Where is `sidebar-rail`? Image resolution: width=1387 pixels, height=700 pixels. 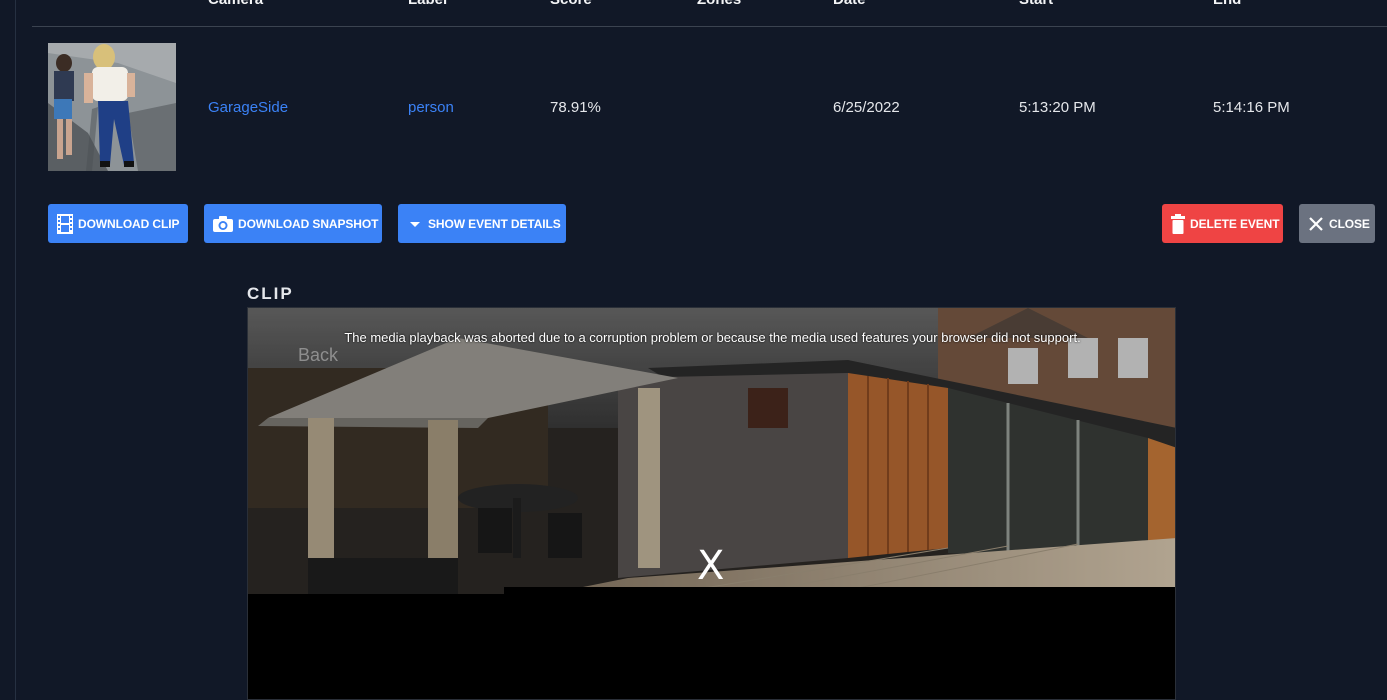 sidebar-rail is located at coordinates (8, 350).